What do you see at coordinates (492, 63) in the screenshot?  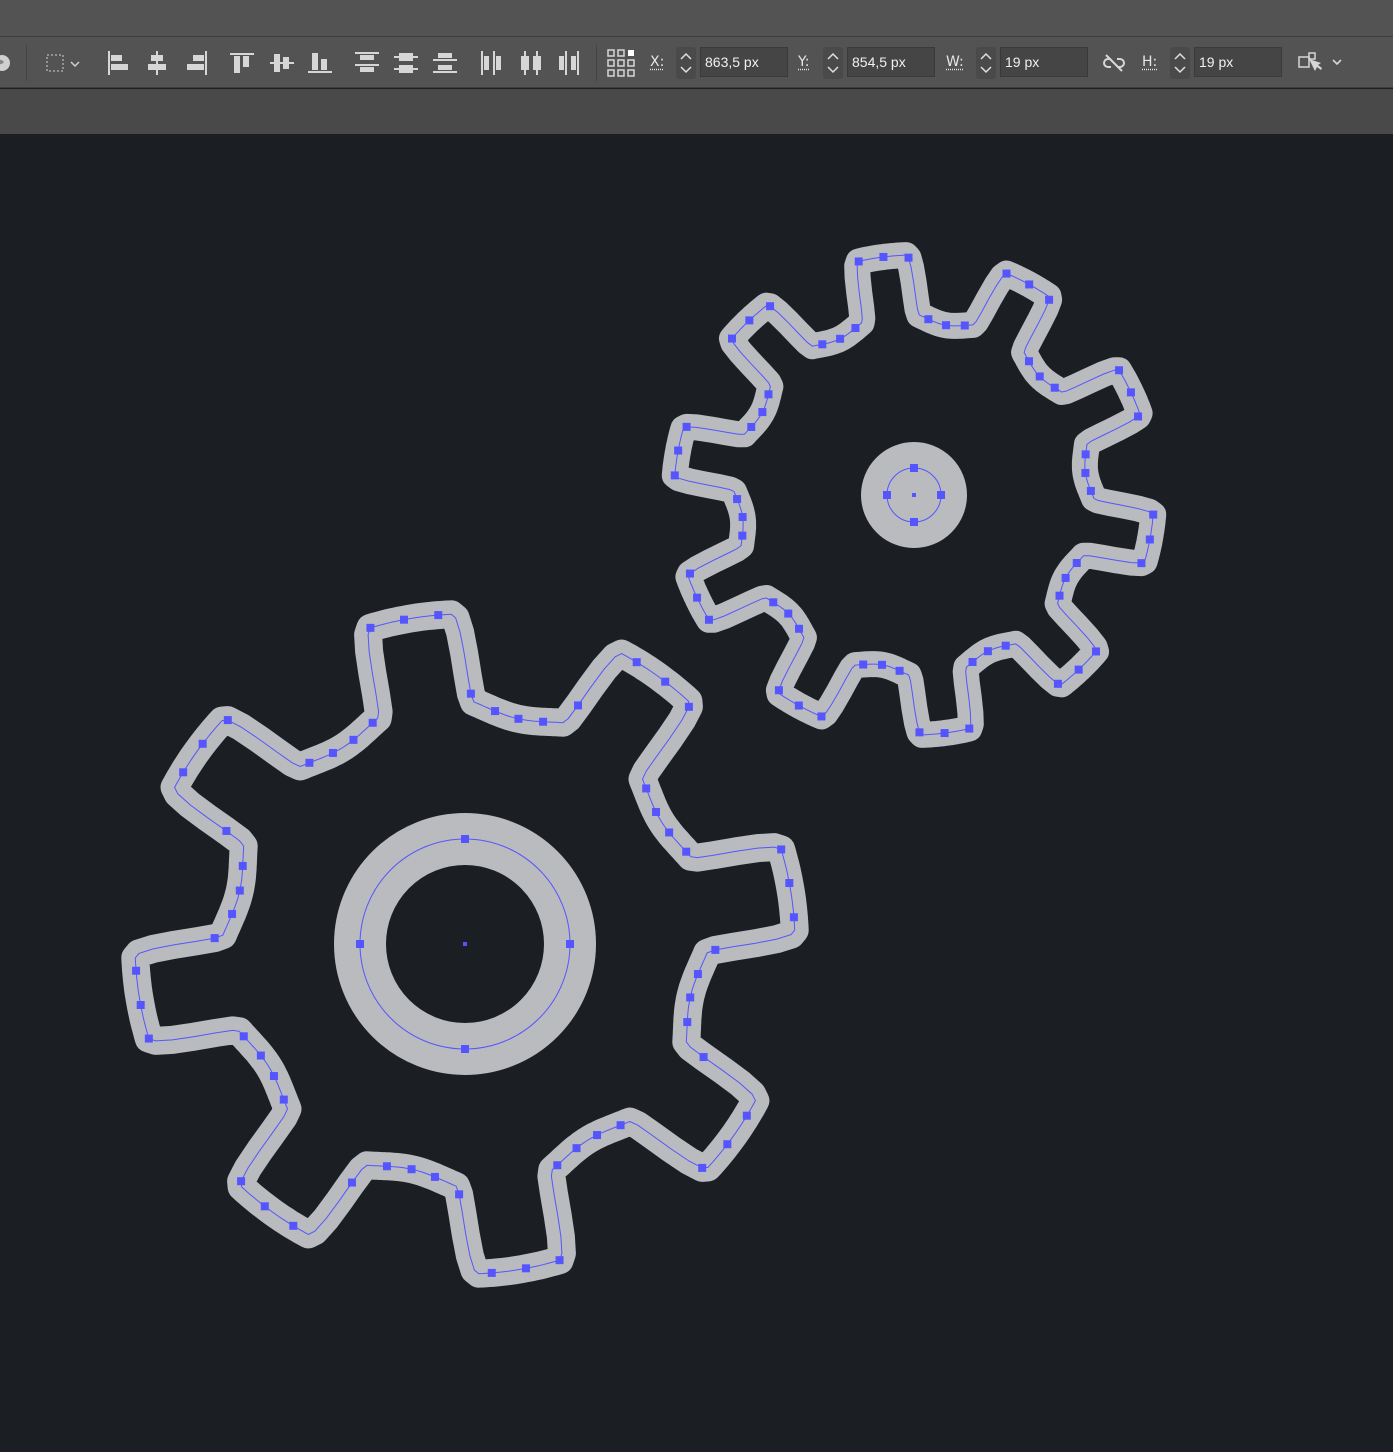 I see `distribute-left-icon` at bounding box center [492, 63].